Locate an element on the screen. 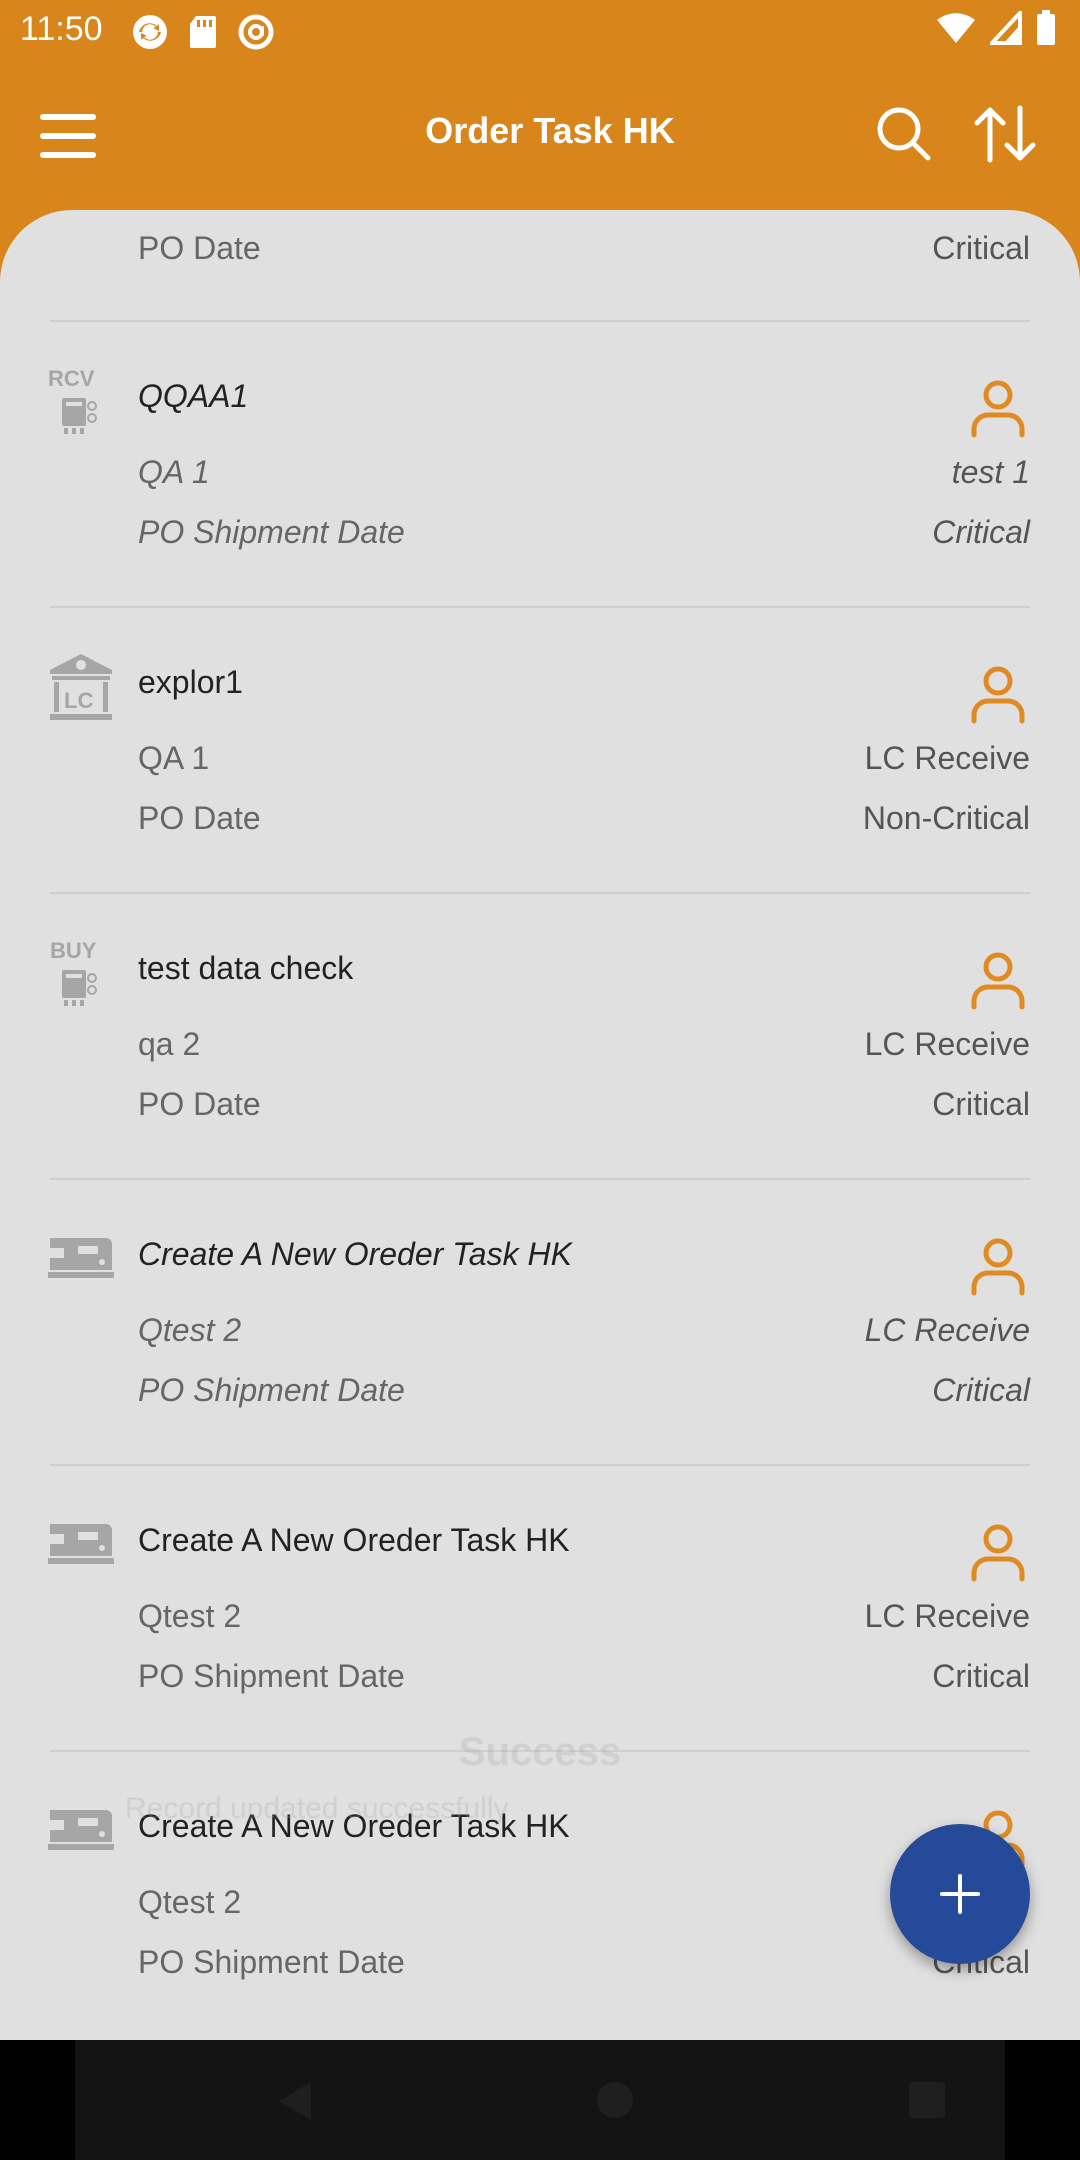  toast-title: Success is located at coordinates (540, 1752).